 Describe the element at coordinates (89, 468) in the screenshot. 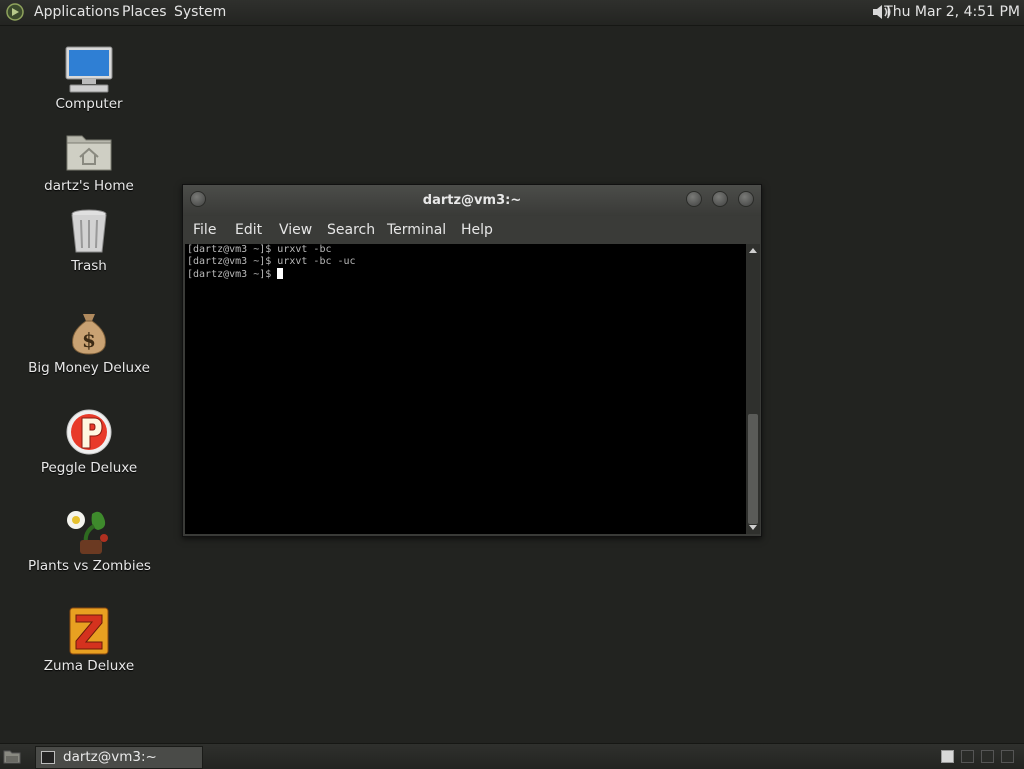

I see `desktop-icon-label: Peggle Deluxe` at that location.